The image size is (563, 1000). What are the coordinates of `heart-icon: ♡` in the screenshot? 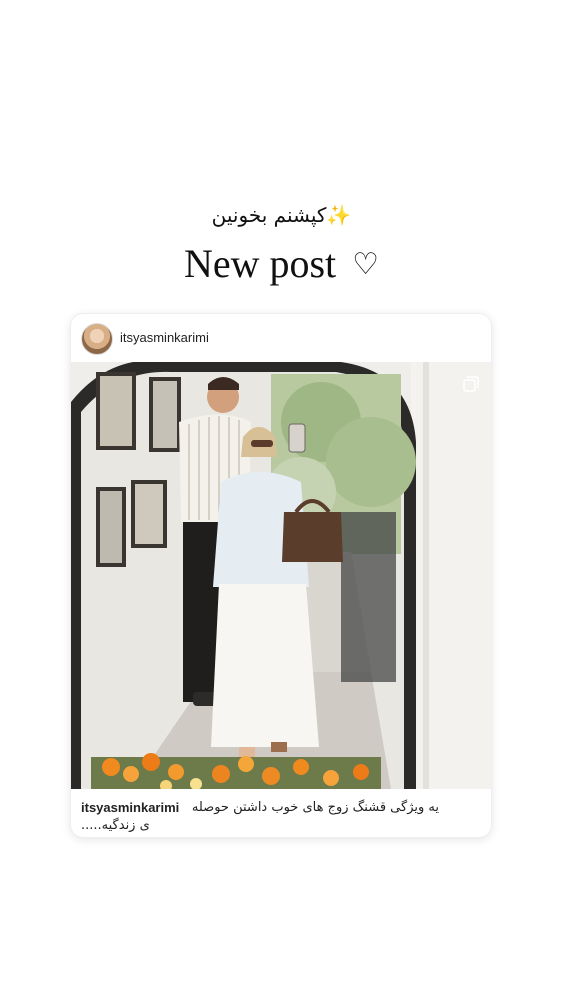 It's located at (366, 264).